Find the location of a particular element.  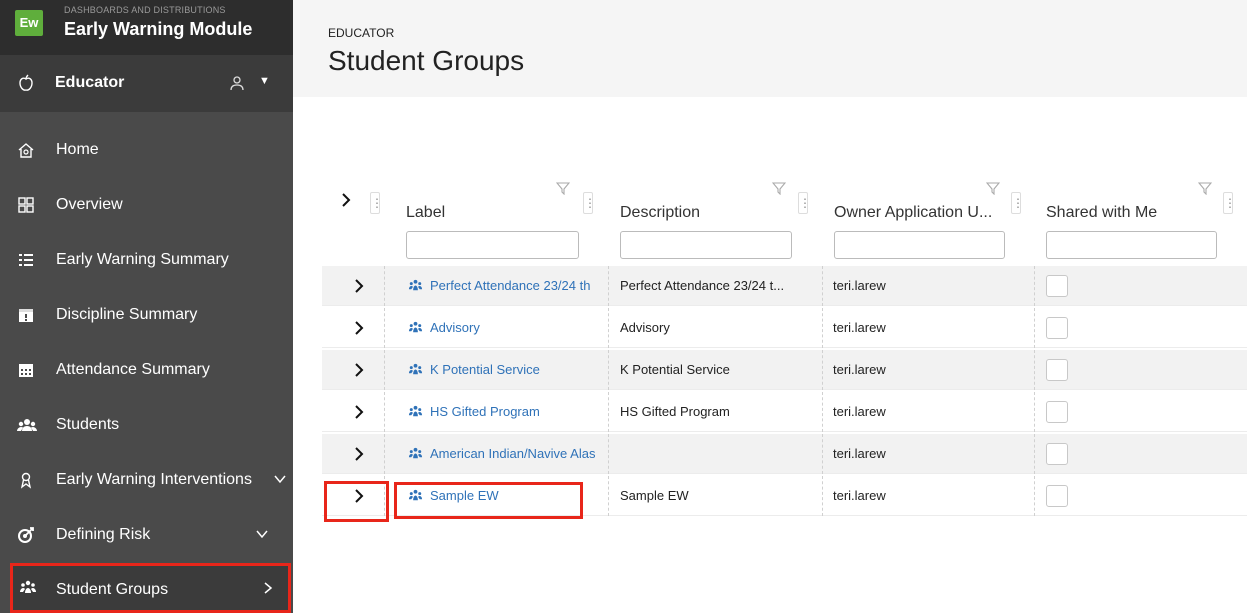

ribbon-icon is located at coordinates (26, 480).